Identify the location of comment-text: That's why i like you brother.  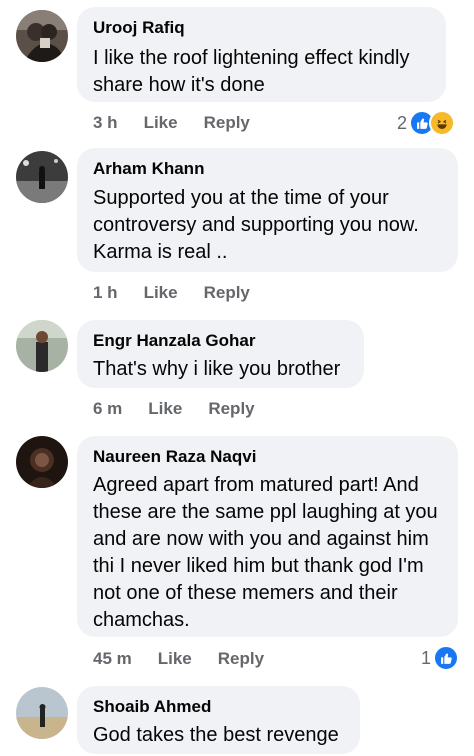
(217, 369).